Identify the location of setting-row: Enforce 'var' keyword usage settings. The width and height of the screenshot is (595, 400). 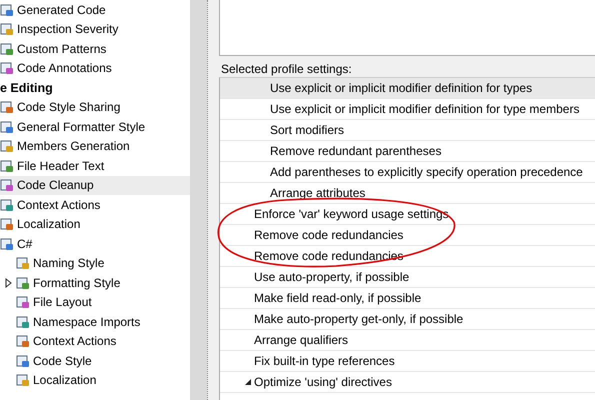
(407, 214).